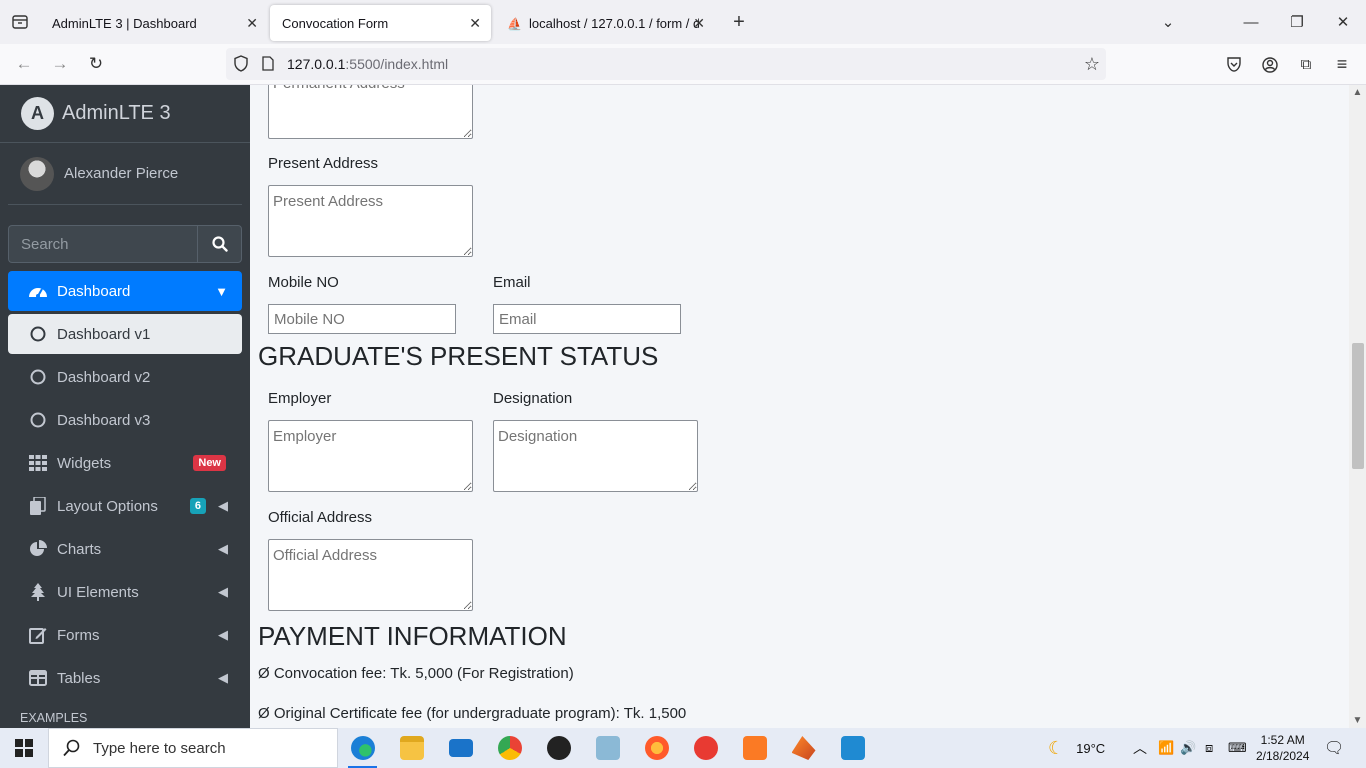 This screenshot has height=768, width=1366. I want to click on back-arrow-icon: ←, so click(24, 64).